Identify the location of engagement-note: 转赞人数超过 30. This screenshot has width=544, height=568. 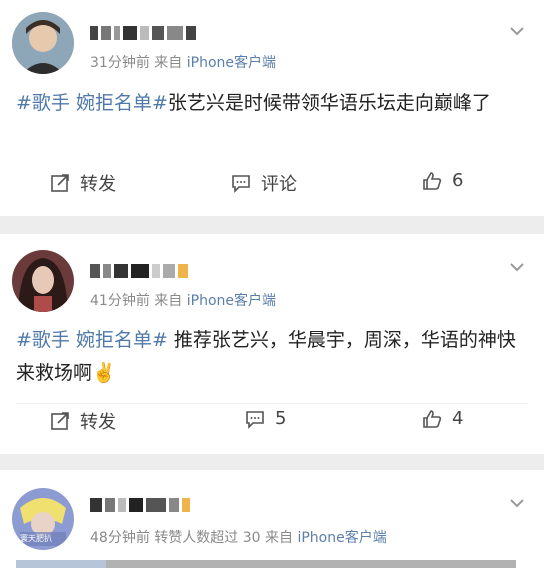
(207, 538).